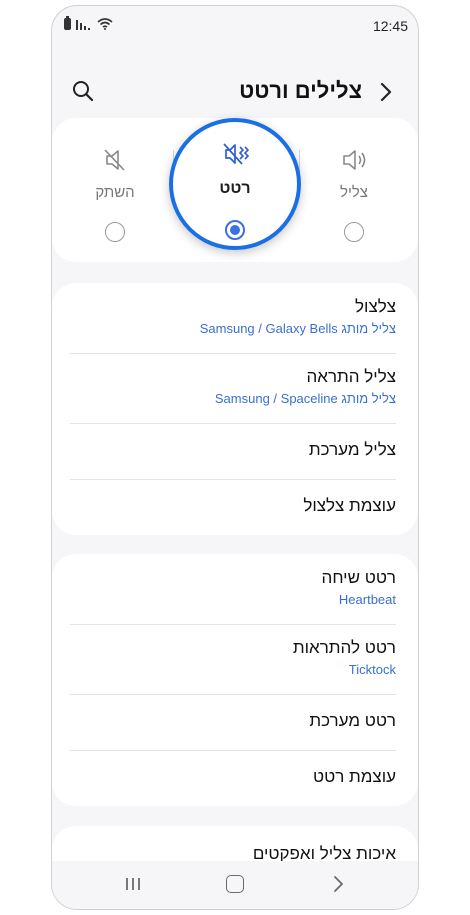 The height and width of the screenshot is (915, 470). I want to click on back-arrow-icon, so click(386, 92).